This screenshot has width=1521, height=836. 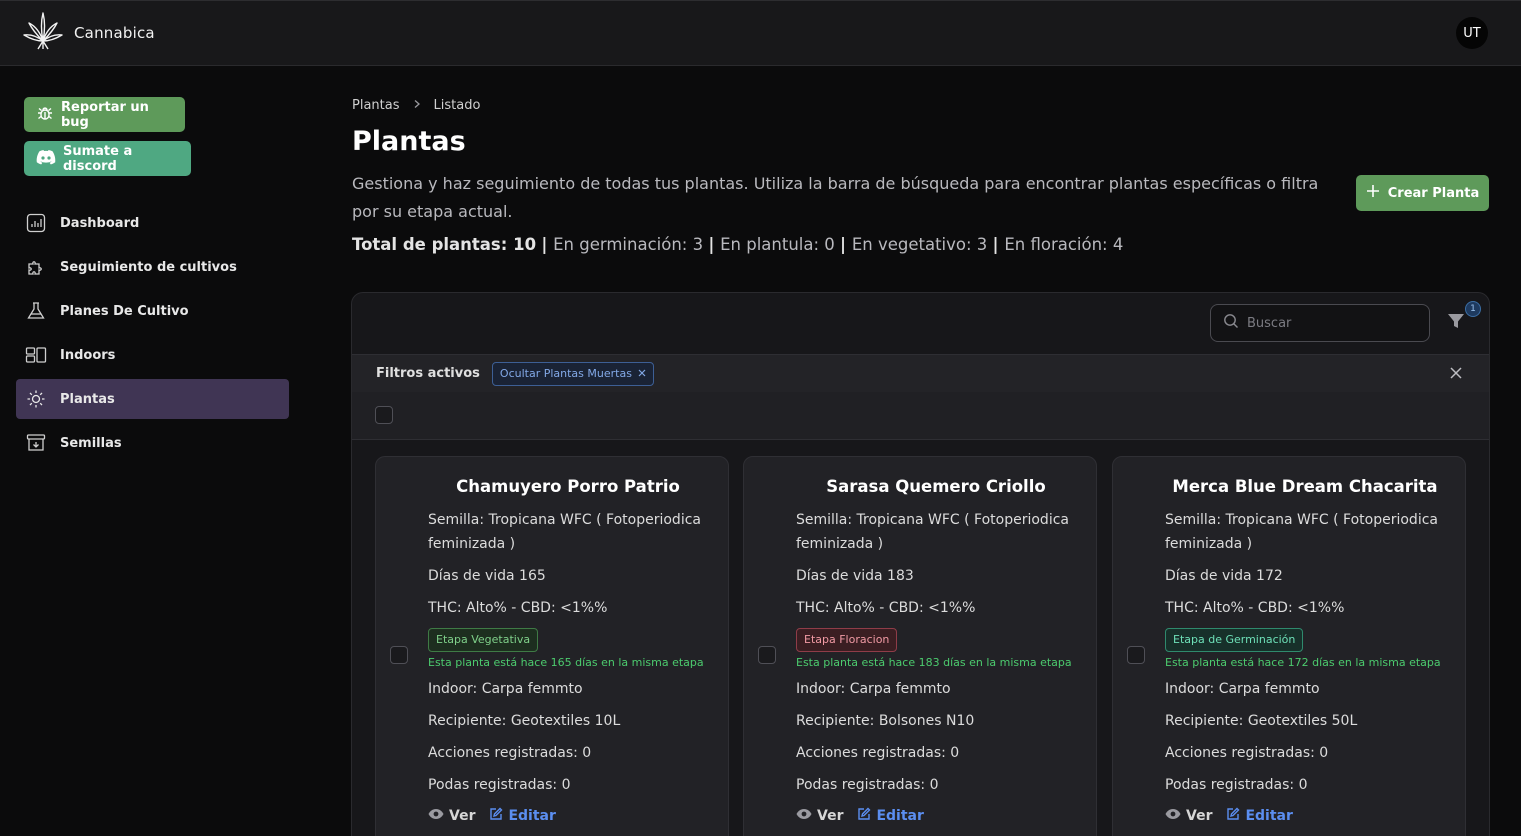 What do you see at coordinates (98, 158) in the screenshot?
I see `discord-label: Sumate a discord` at bounding box center [98, 158].